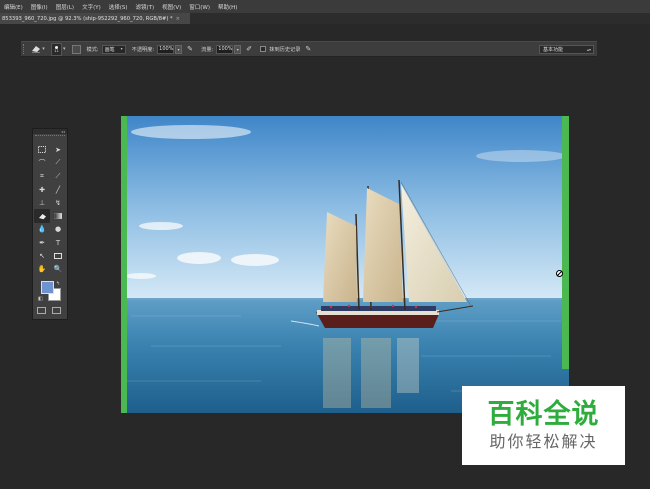  What do you see at coordinates (178, 19) in the screenshot?
I see `close-icon: ×` at bounding box center [178, 19].